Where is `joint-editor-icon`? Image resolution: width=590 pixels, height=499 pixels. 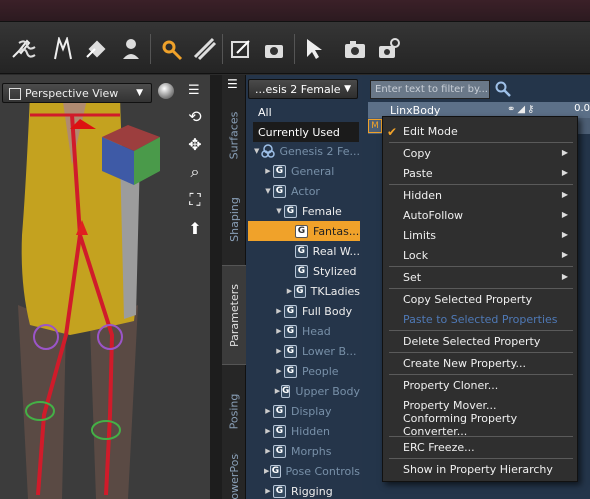 joint-editor-icon is located at coordinates (131, 49).